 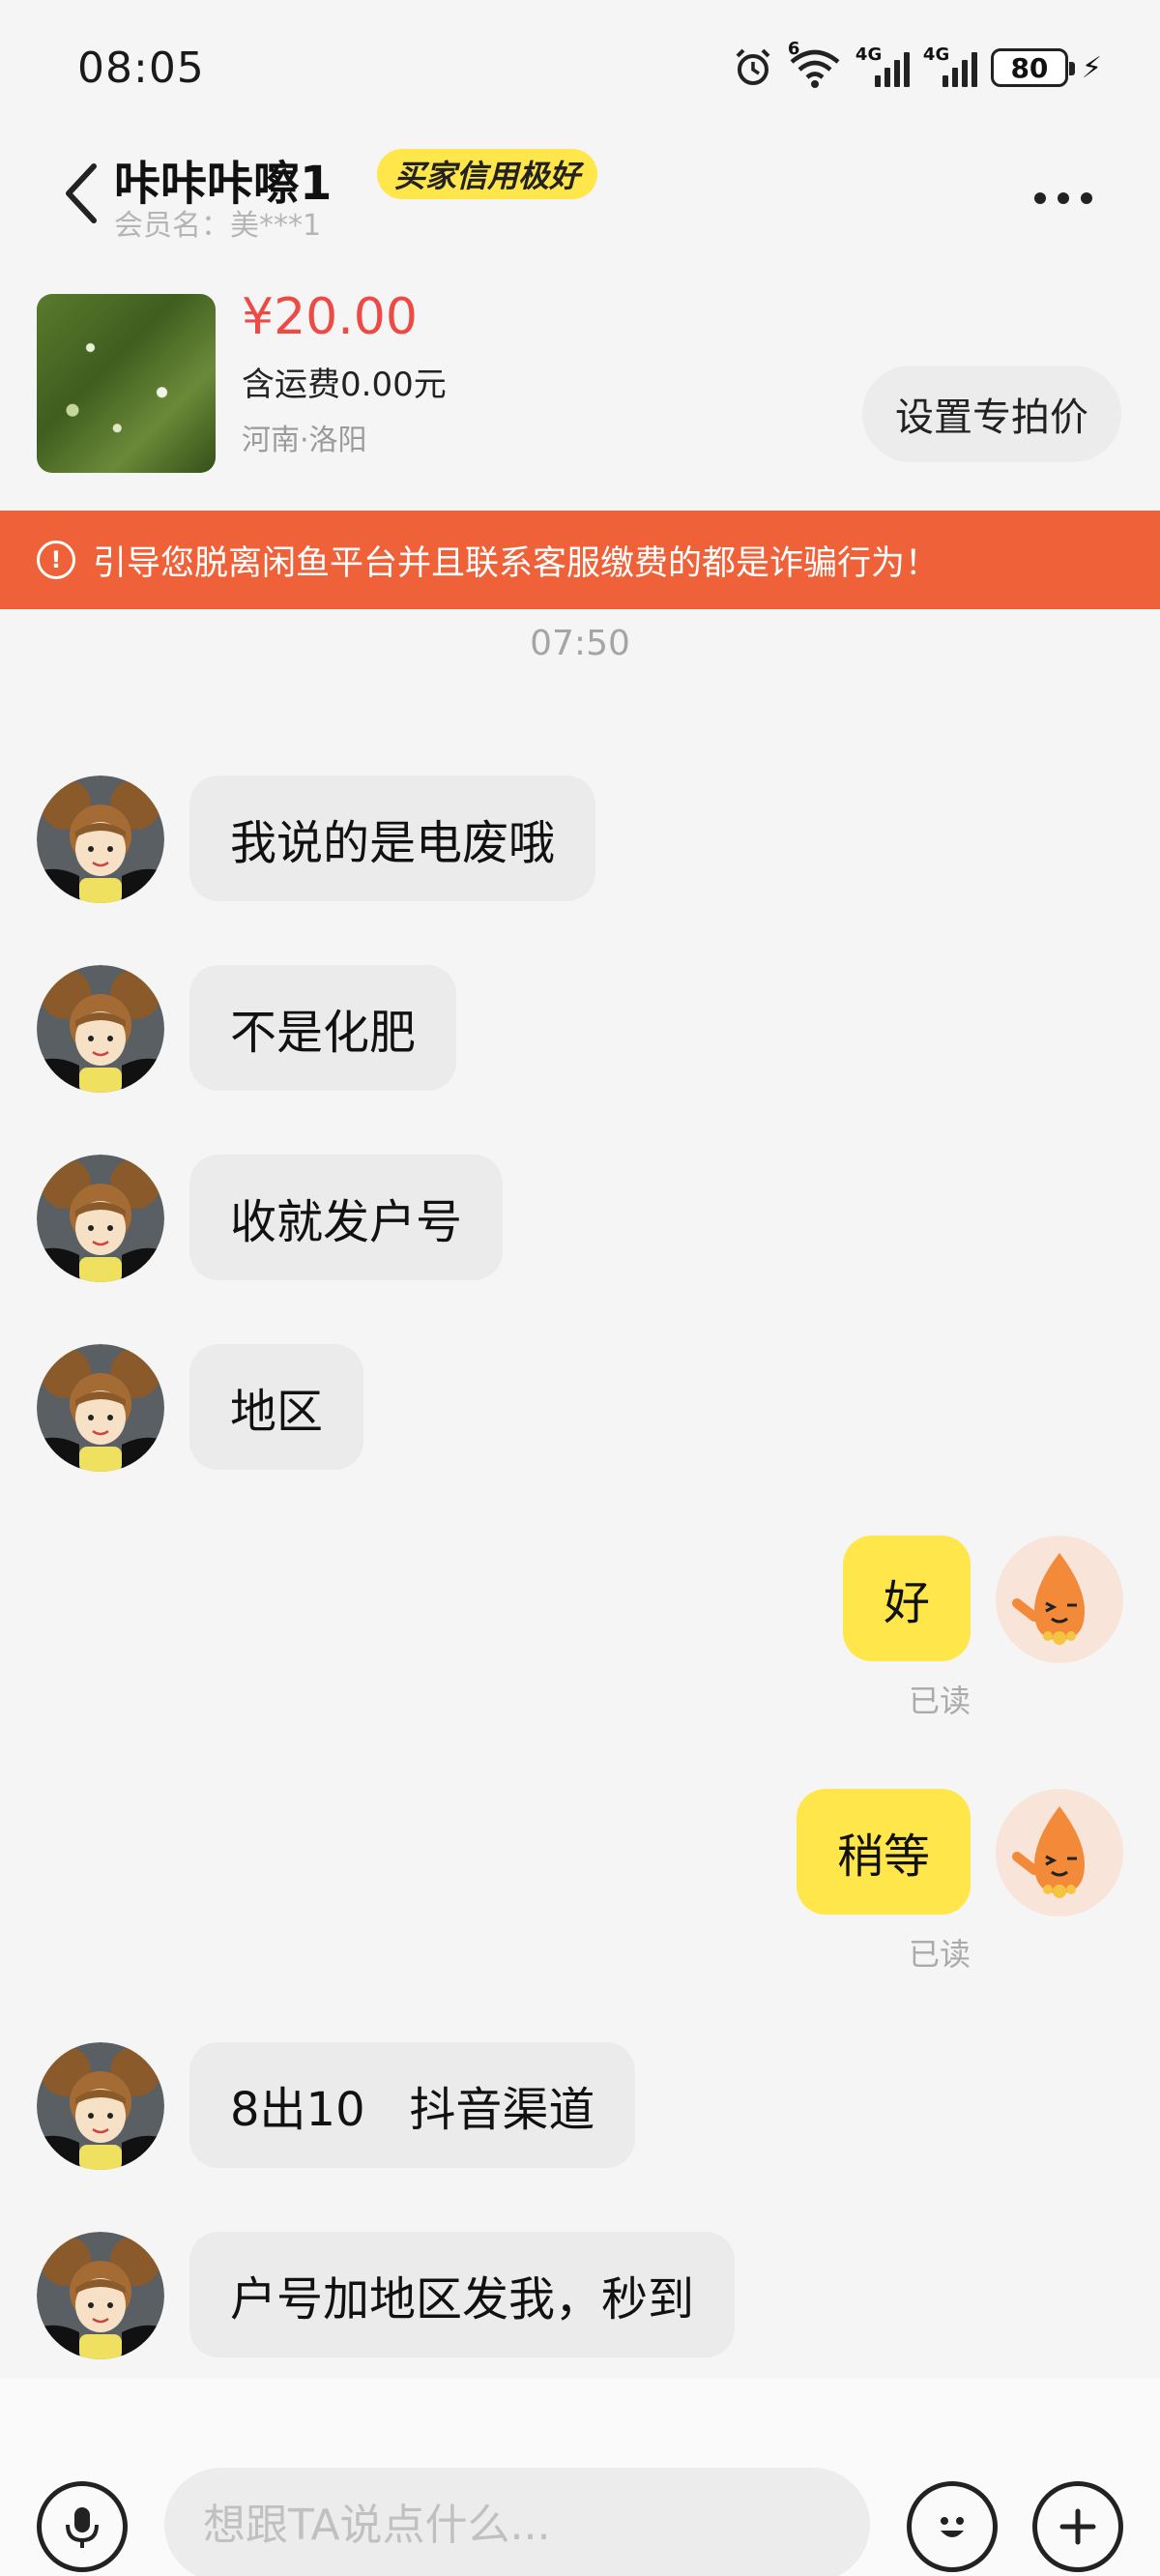 I want to click on product-shipping: 含运费0.00元, so click(x=345, y=385).